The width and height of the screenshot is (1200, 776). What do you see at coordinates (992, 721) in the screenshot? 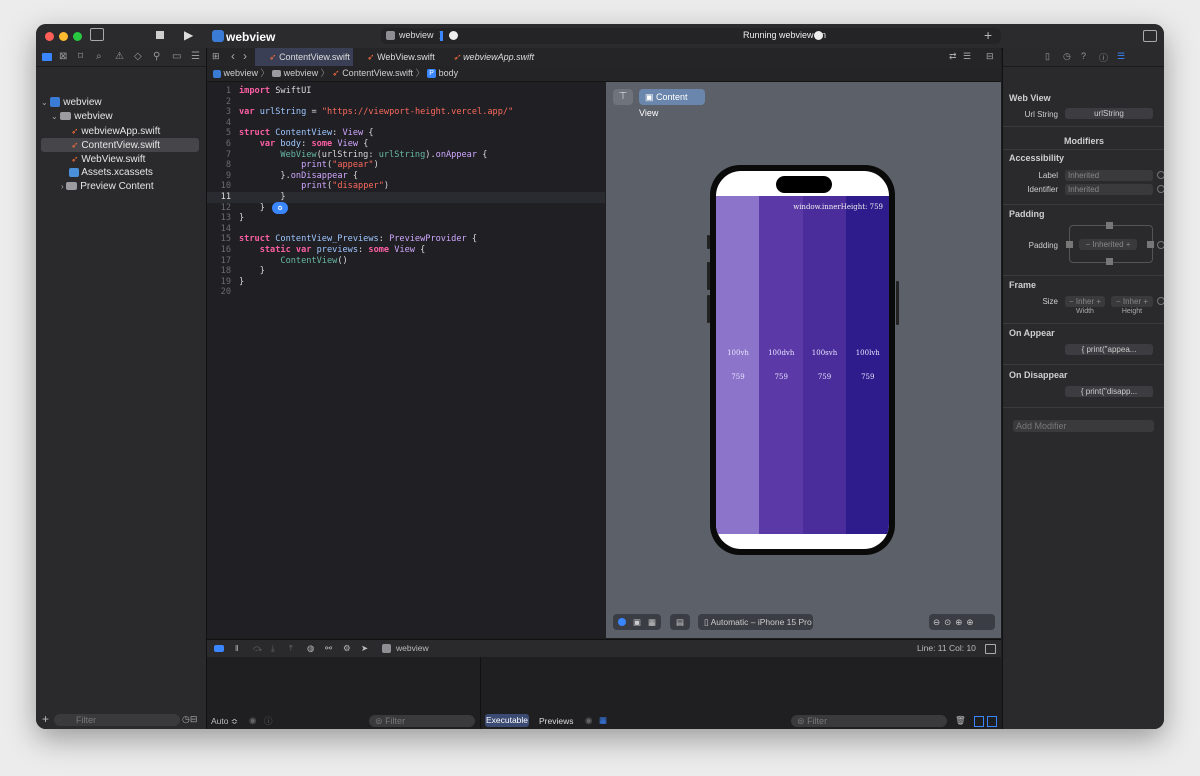
I see `right-pane-icon` at bounding box center [992, 721].